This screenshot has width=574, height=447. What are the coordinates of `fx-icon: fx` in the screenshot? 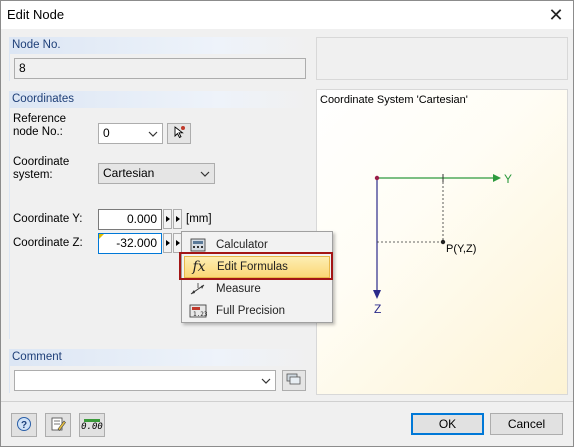 It's located at (199, 267).